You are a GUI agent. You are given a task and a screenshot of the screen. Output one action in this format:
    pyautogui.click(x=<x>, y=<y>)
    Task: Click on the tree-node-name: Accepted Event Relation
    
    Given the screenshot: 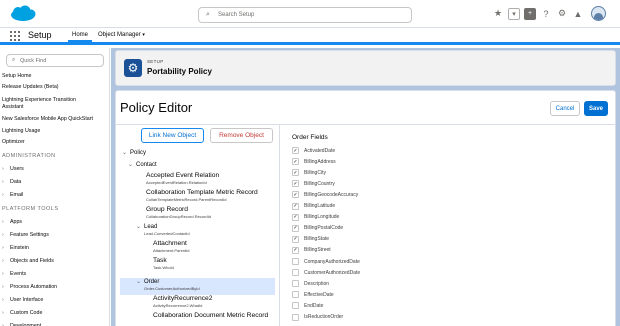 What is the action you would take?
    pyautogui.click(x=182, y=175)
    